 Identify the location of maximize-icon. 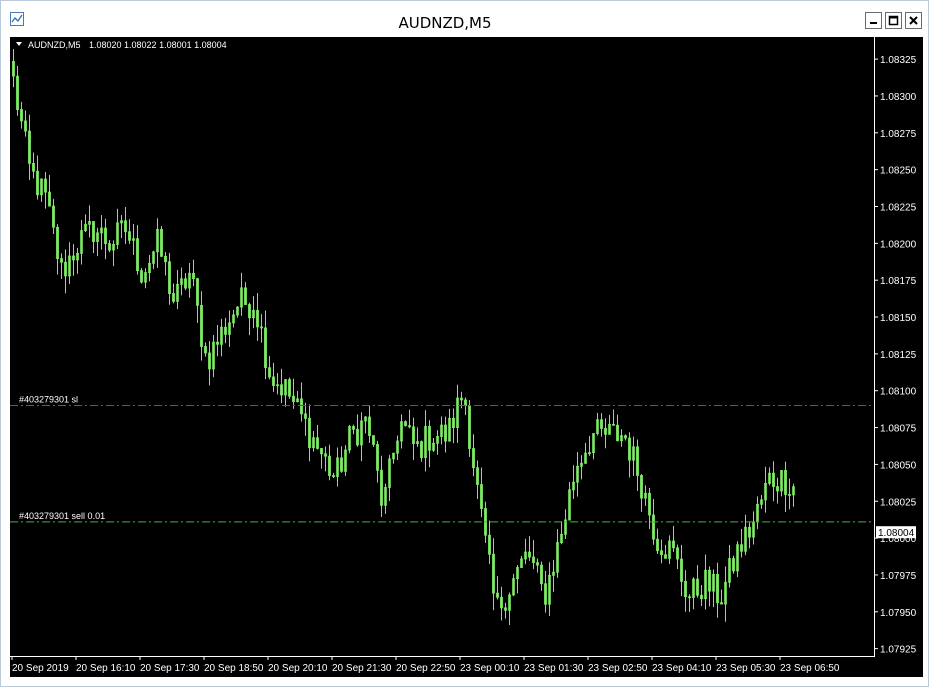
(893, 20).